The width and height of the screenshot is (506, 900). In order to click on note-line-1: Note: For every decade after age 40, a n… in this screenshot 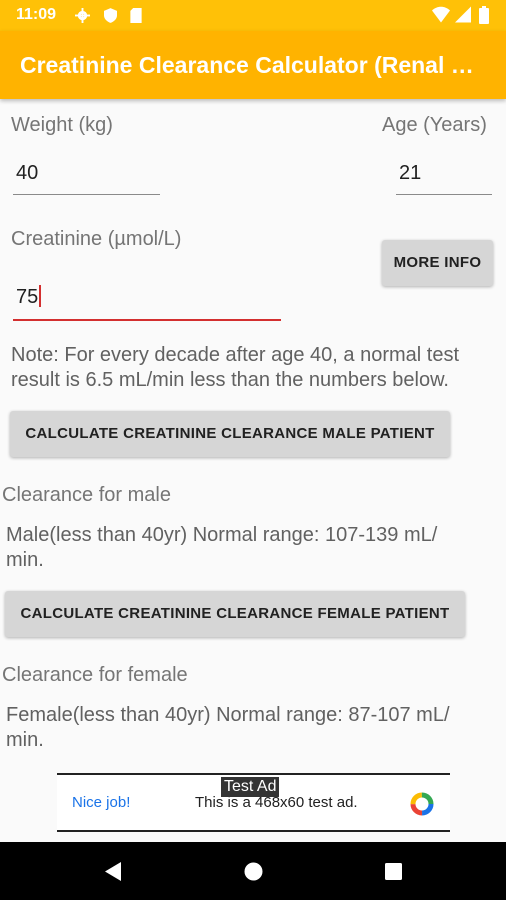, I will do `click(235, 355)`.